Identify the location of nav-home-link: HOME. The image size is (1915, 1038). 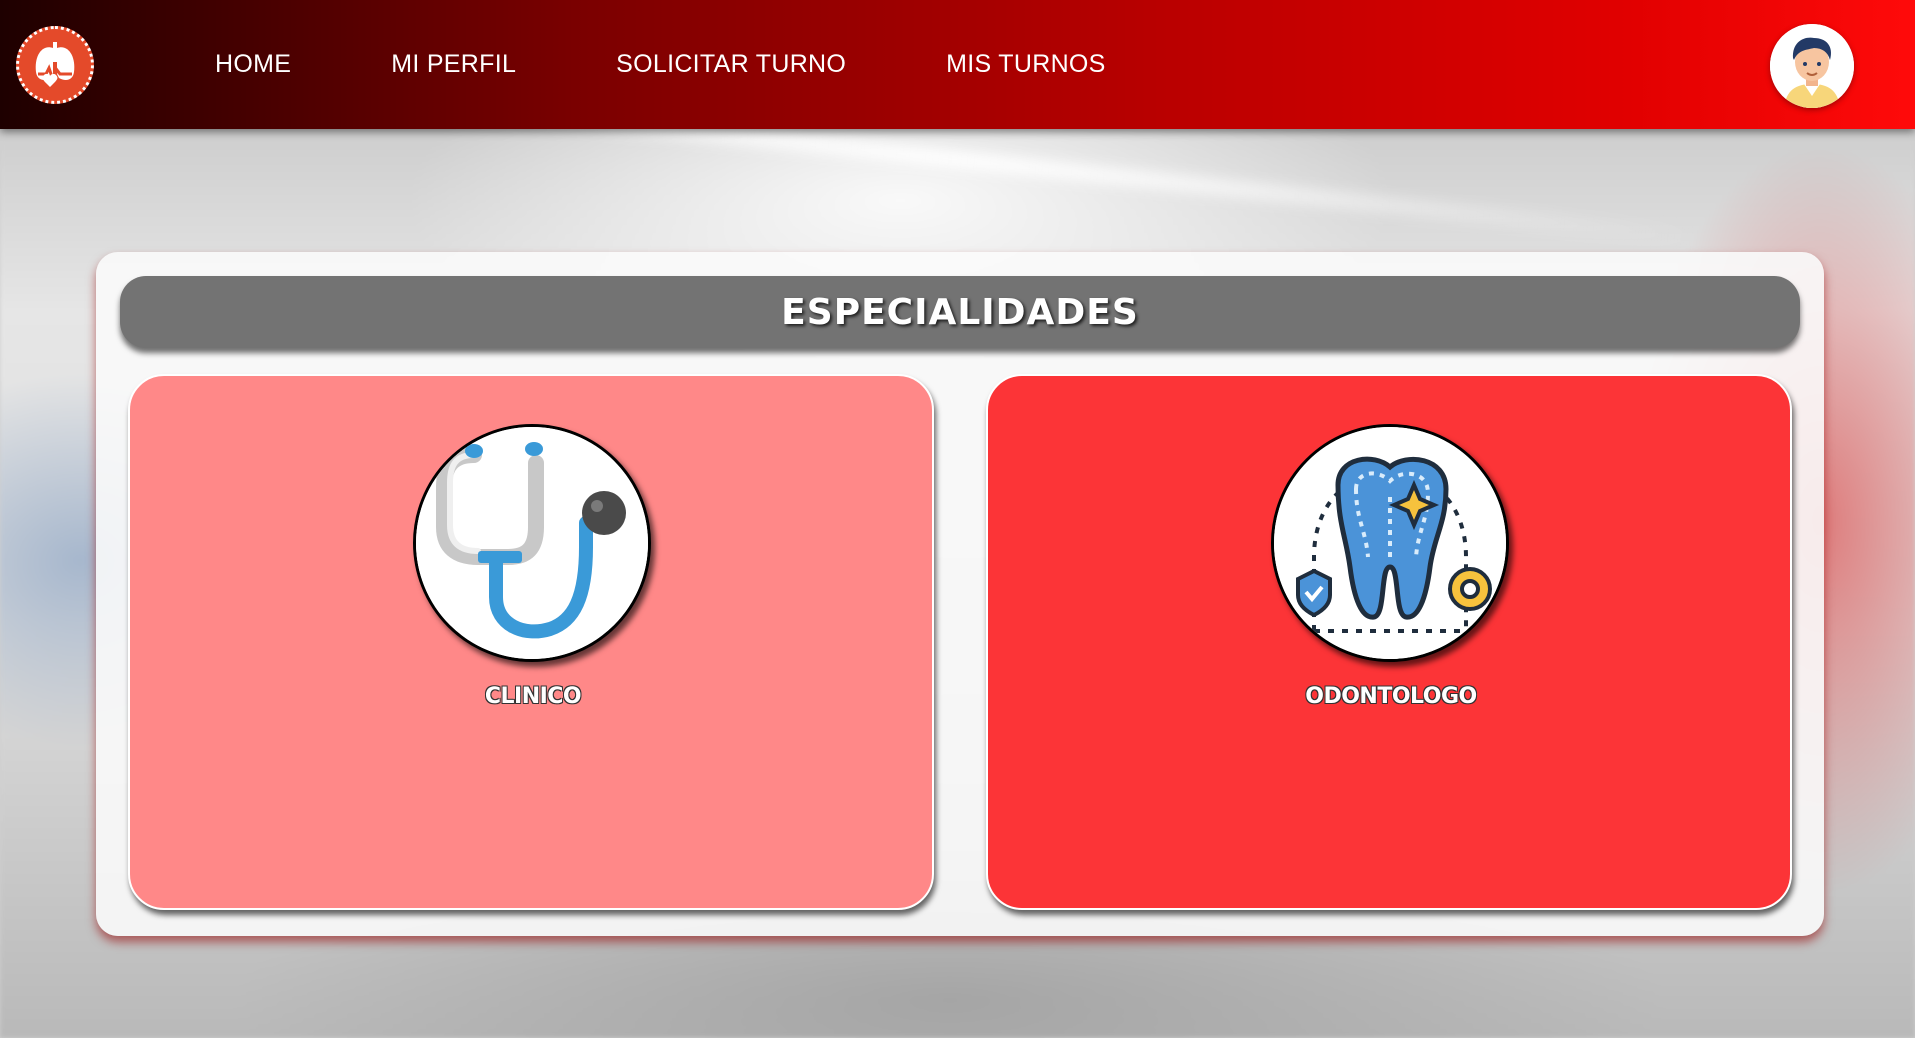
(253, 64).